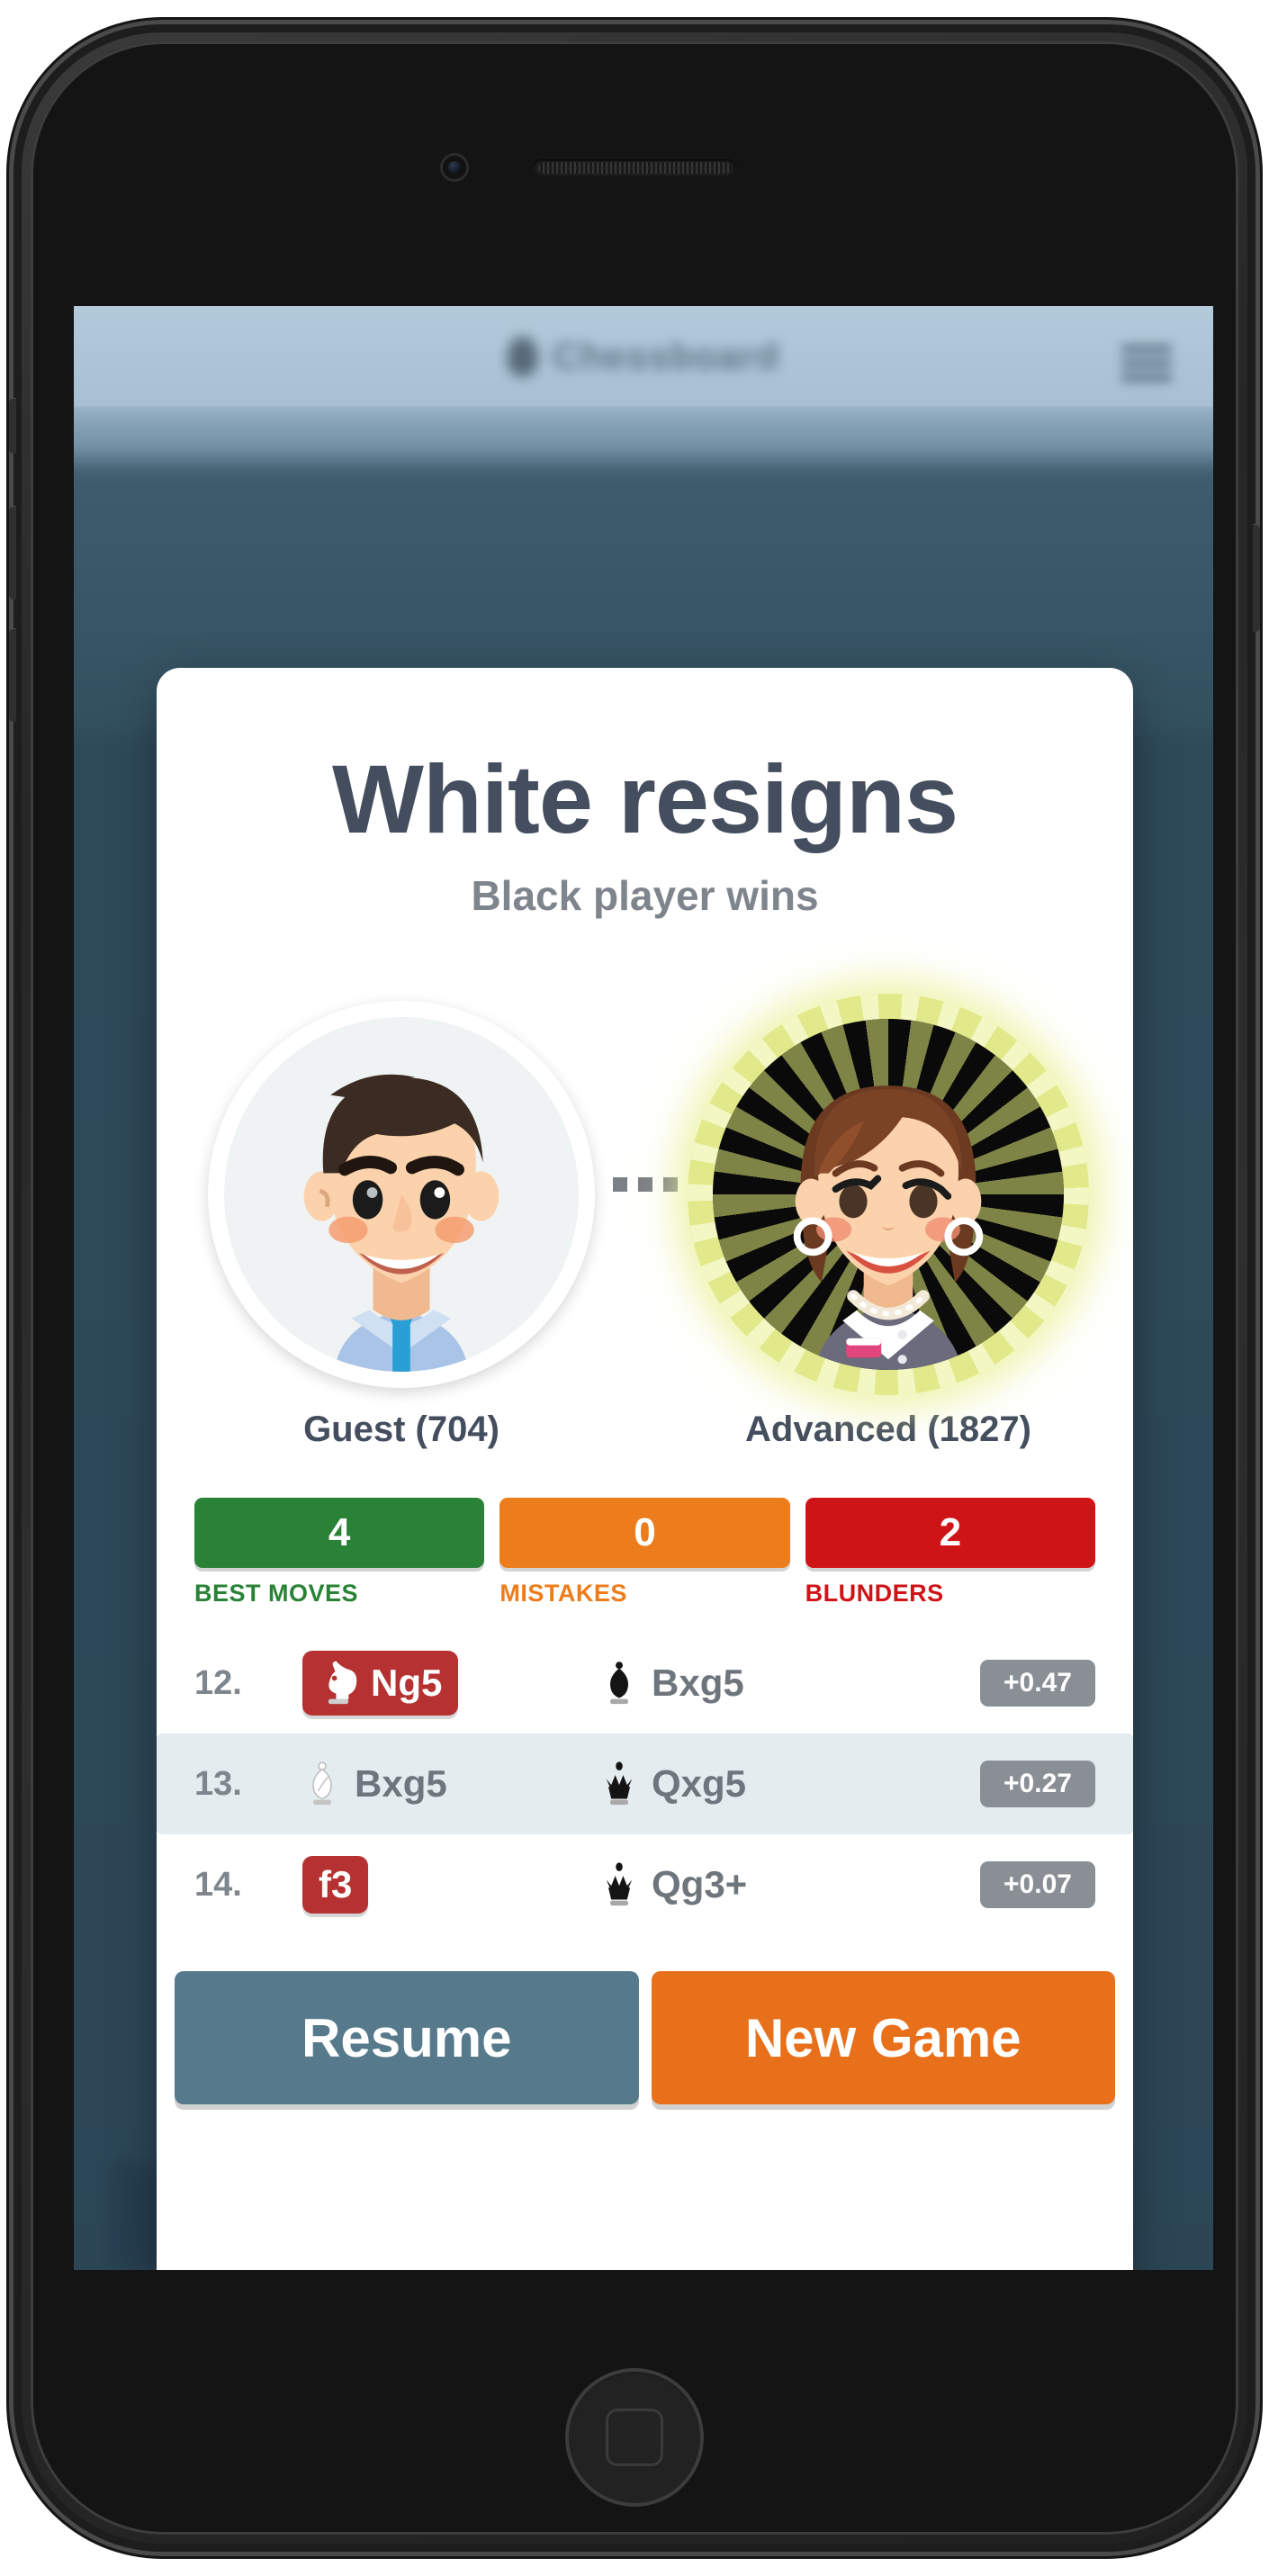 This screenshot has width=1269, height=2576. I want to click on status-badge: +0.07, so click(1037, 1884).